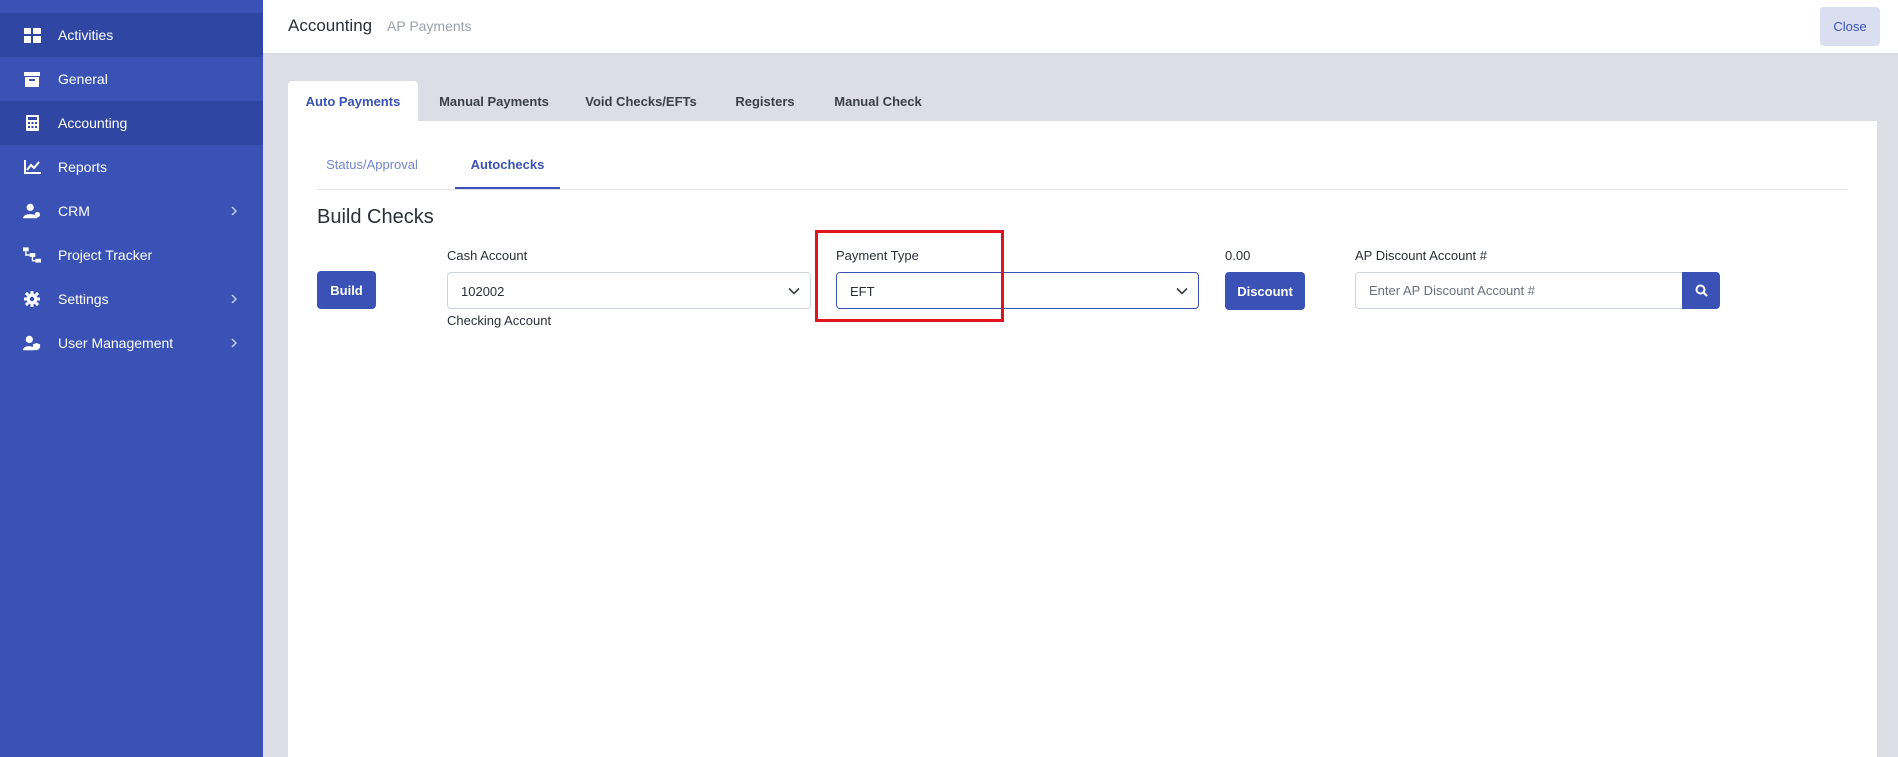  I want to click on sidebar-item-label: CRM, so click(74, 211).